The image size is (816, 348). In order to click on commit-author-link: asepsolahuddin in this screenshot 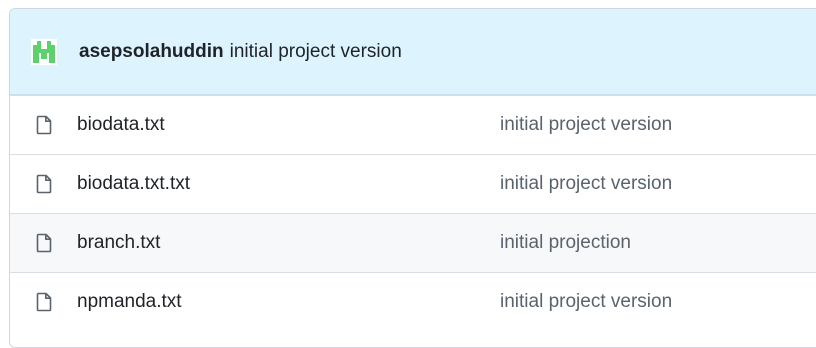, I will do `click(151, 52)`.